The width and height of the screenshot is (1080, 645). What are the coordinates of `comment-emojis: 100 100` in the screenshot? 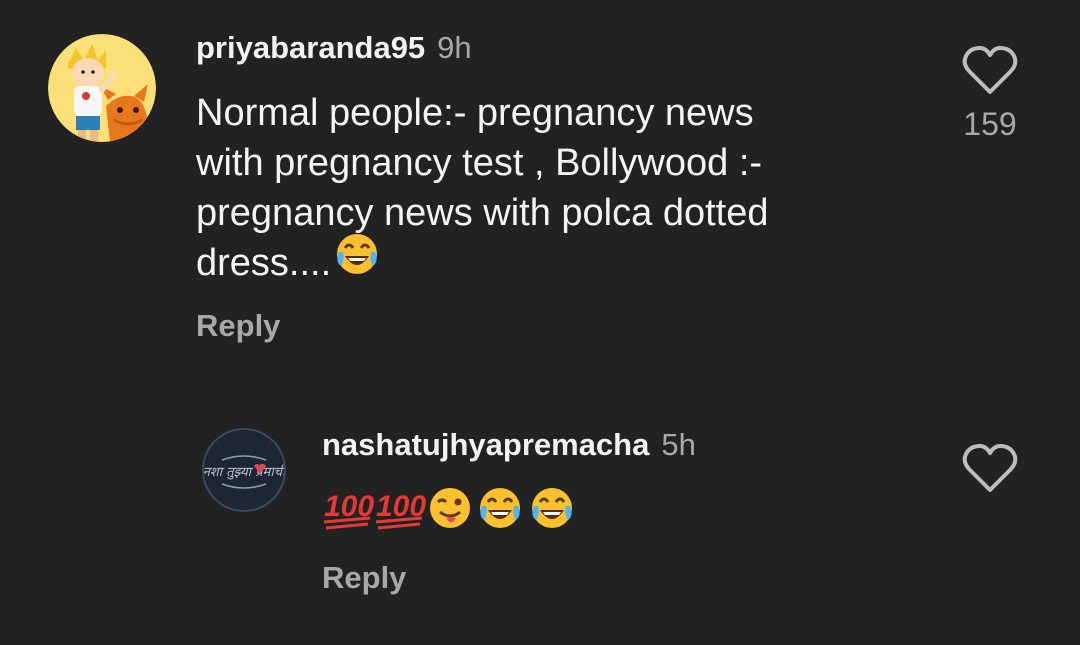 It's located at (450, 514).